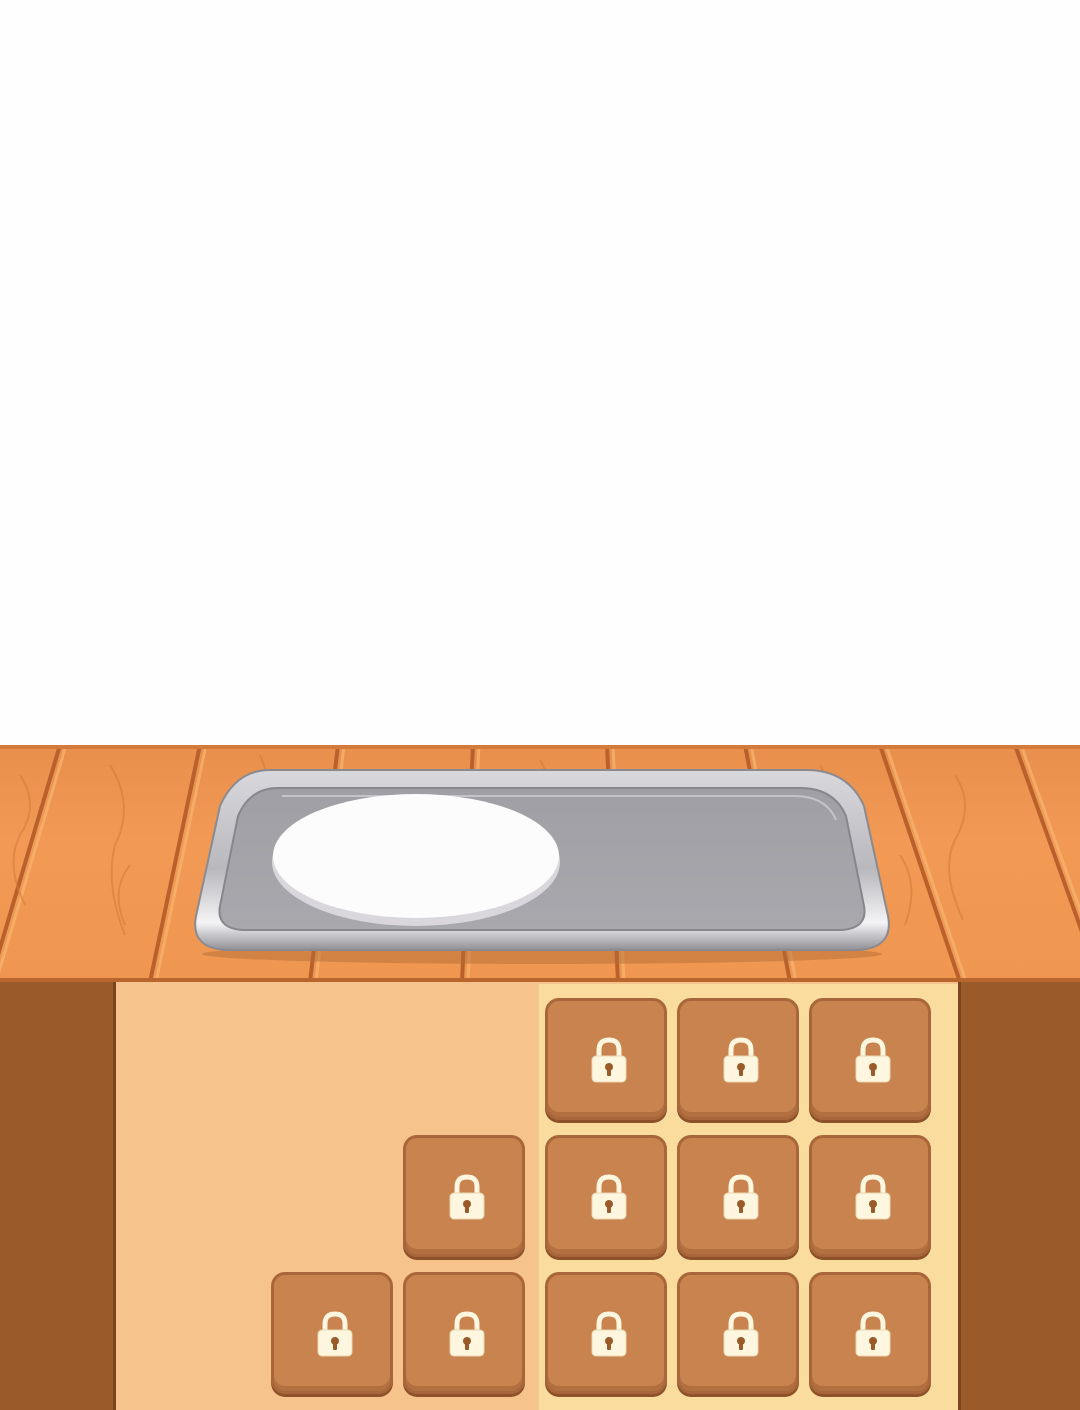  What do you see at coordinates (416, 860) in the screenshot?
I see `empty-plate` at bounding box center [416, 860].